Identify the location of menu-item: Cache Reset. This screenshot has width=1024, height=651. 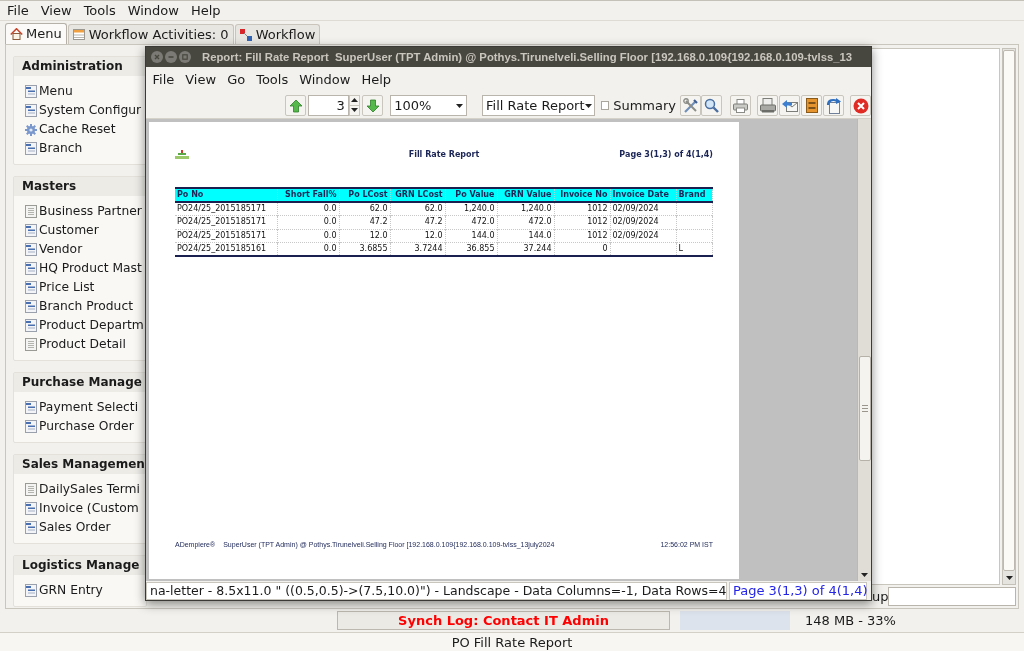
(85, 129).